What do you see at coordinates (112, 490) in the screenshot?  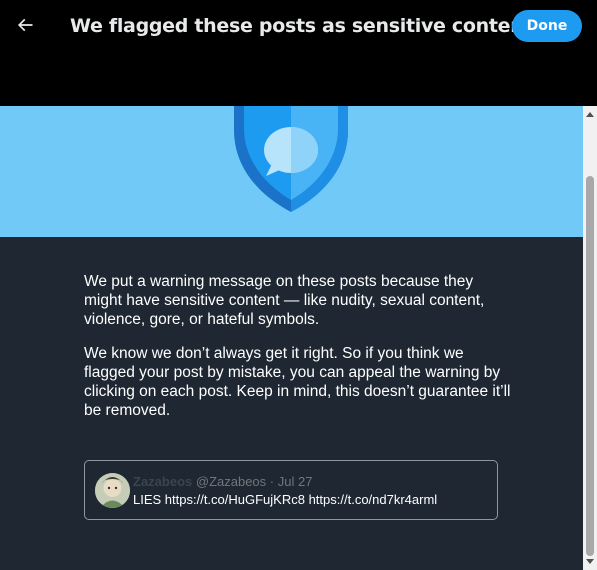 I see `avatar` at bounding box center [112, 490].